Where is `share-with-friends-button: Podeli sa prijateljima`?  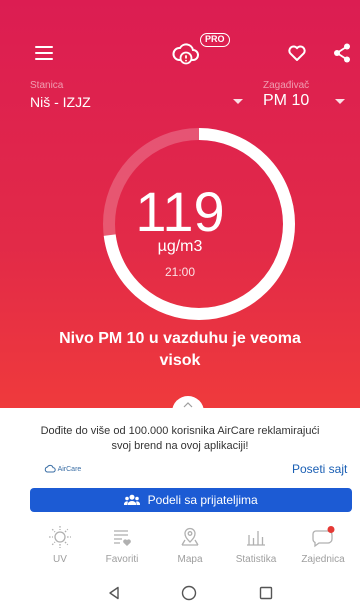 share-with-friends-button: Podeli sa prijateljima is located at coordinates (191, 500).